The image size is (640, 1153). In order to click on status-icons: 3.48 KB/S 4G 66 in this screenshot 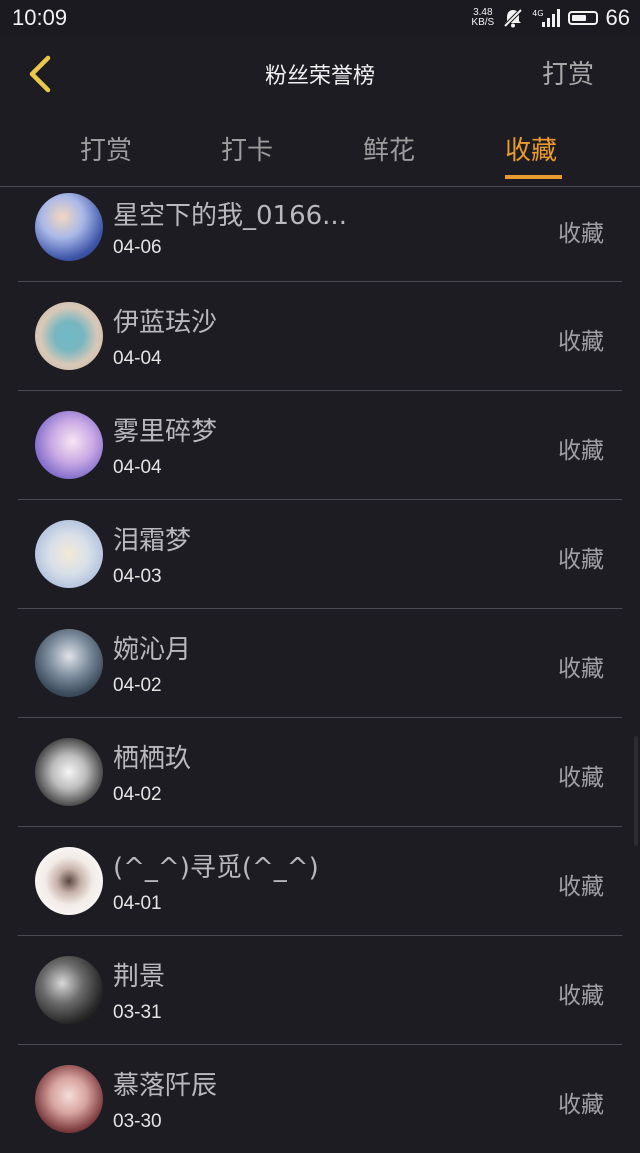, I will do `click(550, 18)`.